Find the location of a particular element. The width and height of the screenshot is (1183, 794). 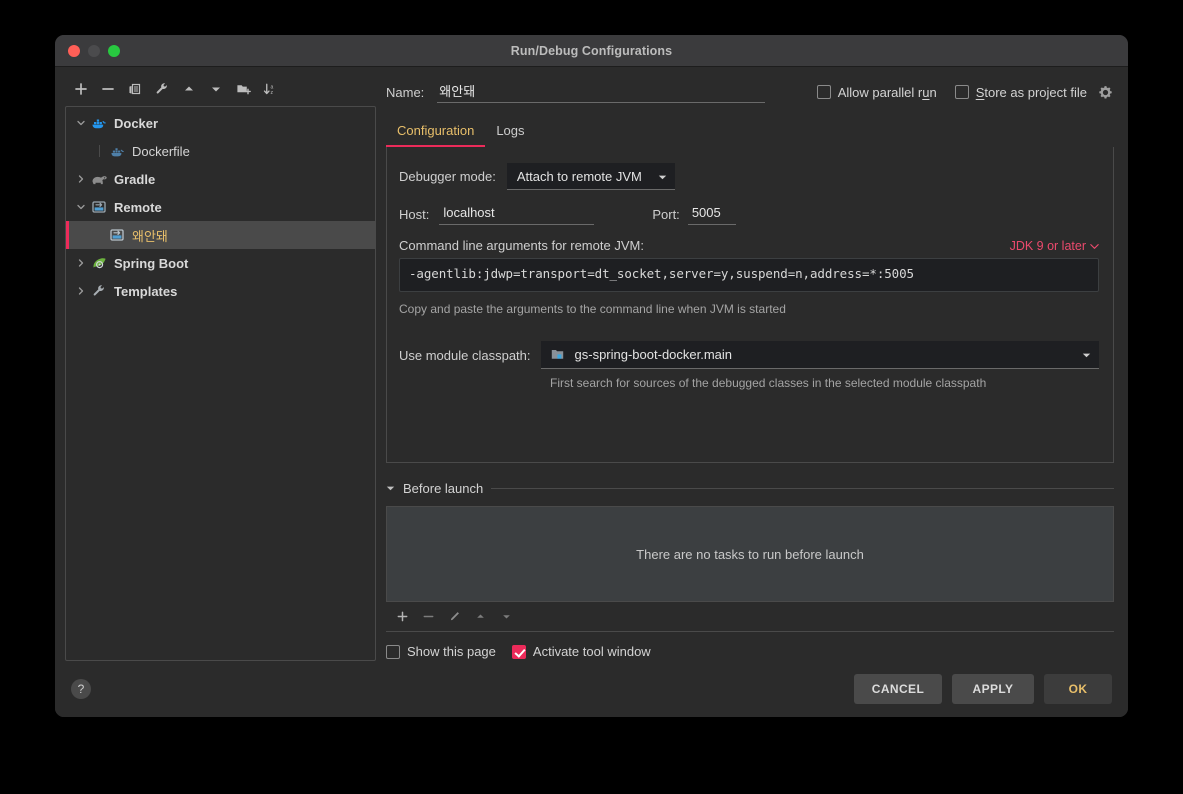

allow-parallel-run-checkbox: Allow parallel run is located at coordinates (876, 92).